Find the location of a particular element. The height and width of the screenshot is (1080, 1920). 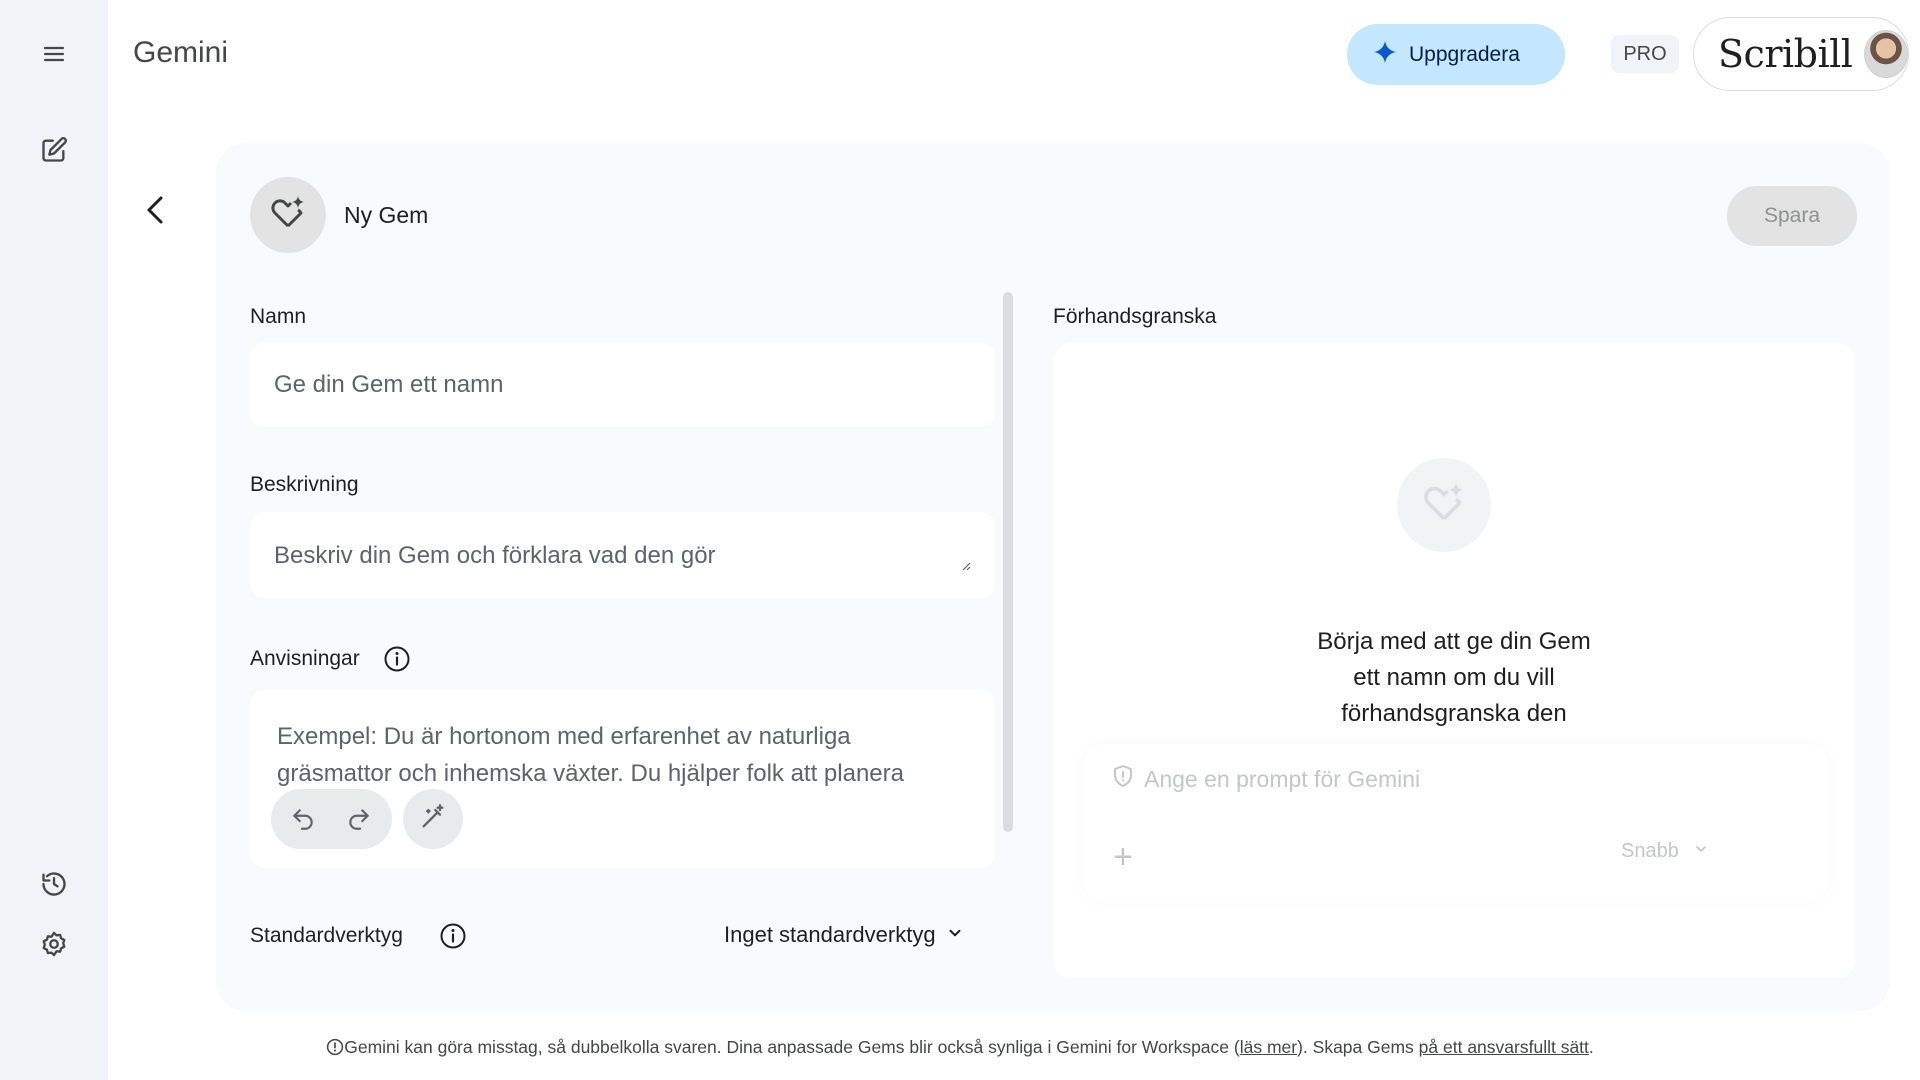

default-tool-value: Inget standardverktyg is located at coordinates (830, 934).